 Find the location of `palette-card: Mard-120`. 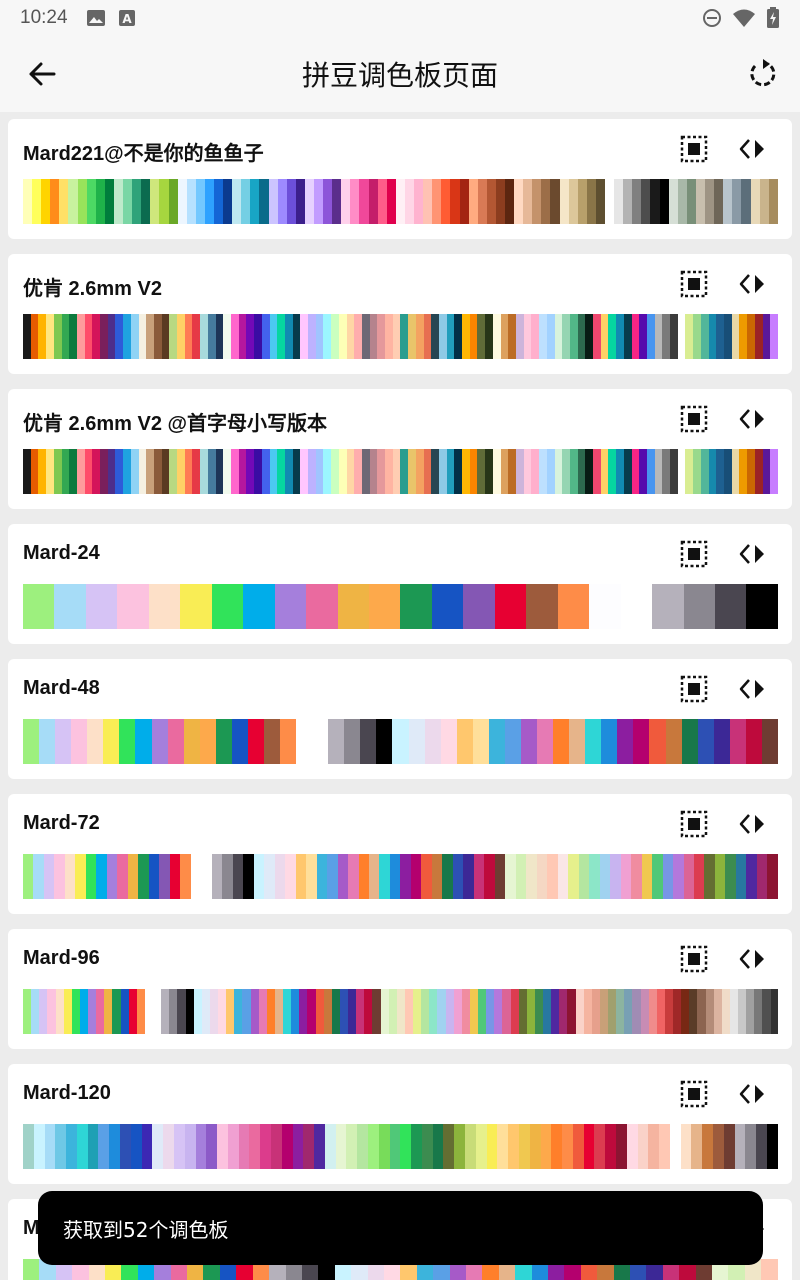

palette-card: Mard-120 is located at coordinates (400, 1124).